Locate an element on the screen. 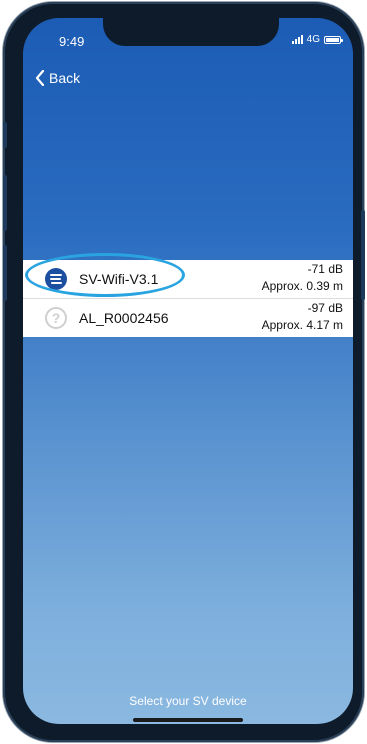 This screenshot has width=367, height=744. power-button is located at coordinates (363, 255).